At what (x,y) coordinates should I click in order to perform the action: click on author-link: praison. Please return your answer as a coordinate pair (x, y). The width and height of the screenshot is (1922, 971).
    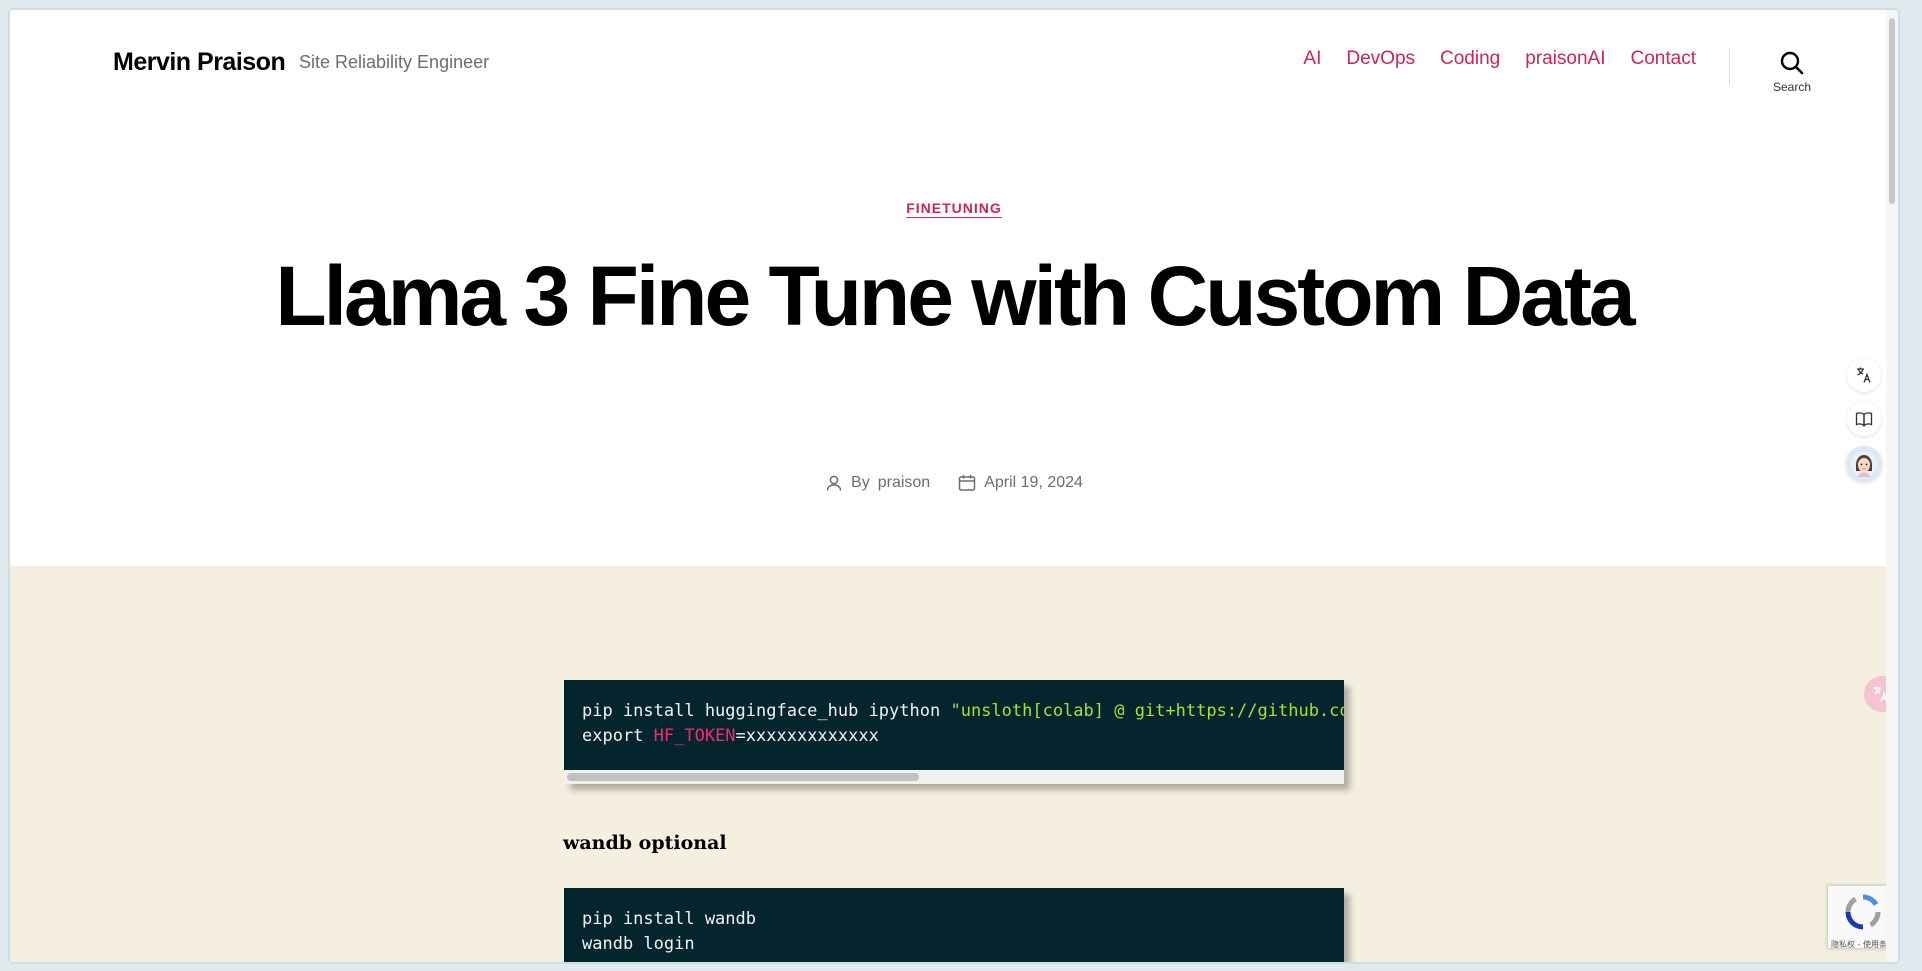
    Looking at the image, I should click on (904, 483).